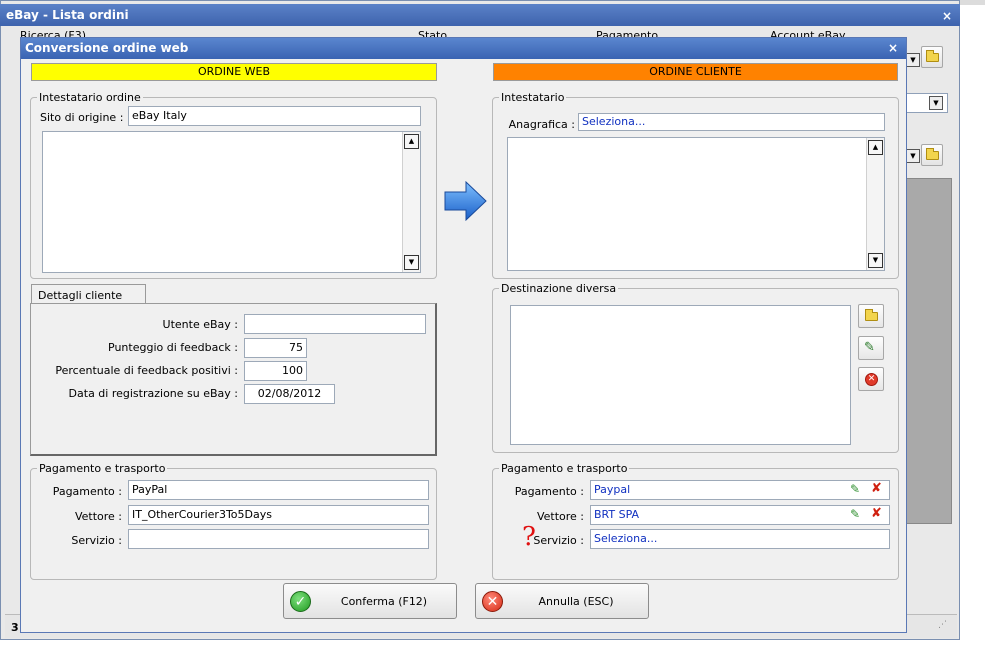  Describe the element at coordinates (107, 48) in the screenshot. I see `dialog-title: Conversione ordine web` at that location.